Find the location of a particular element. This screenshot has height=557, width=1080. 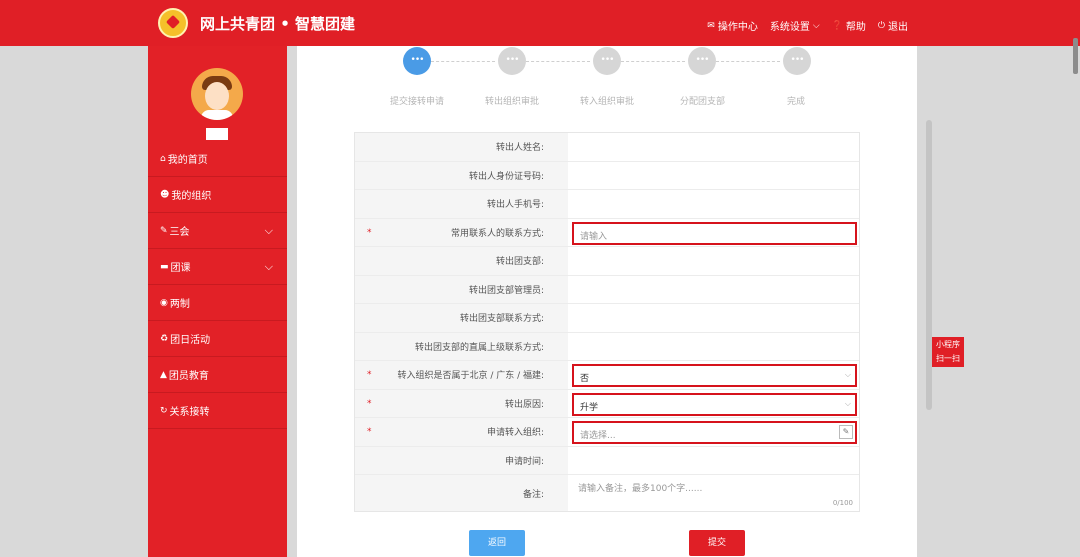

step-2-circle: ••• is located at coordinates (512, 61).